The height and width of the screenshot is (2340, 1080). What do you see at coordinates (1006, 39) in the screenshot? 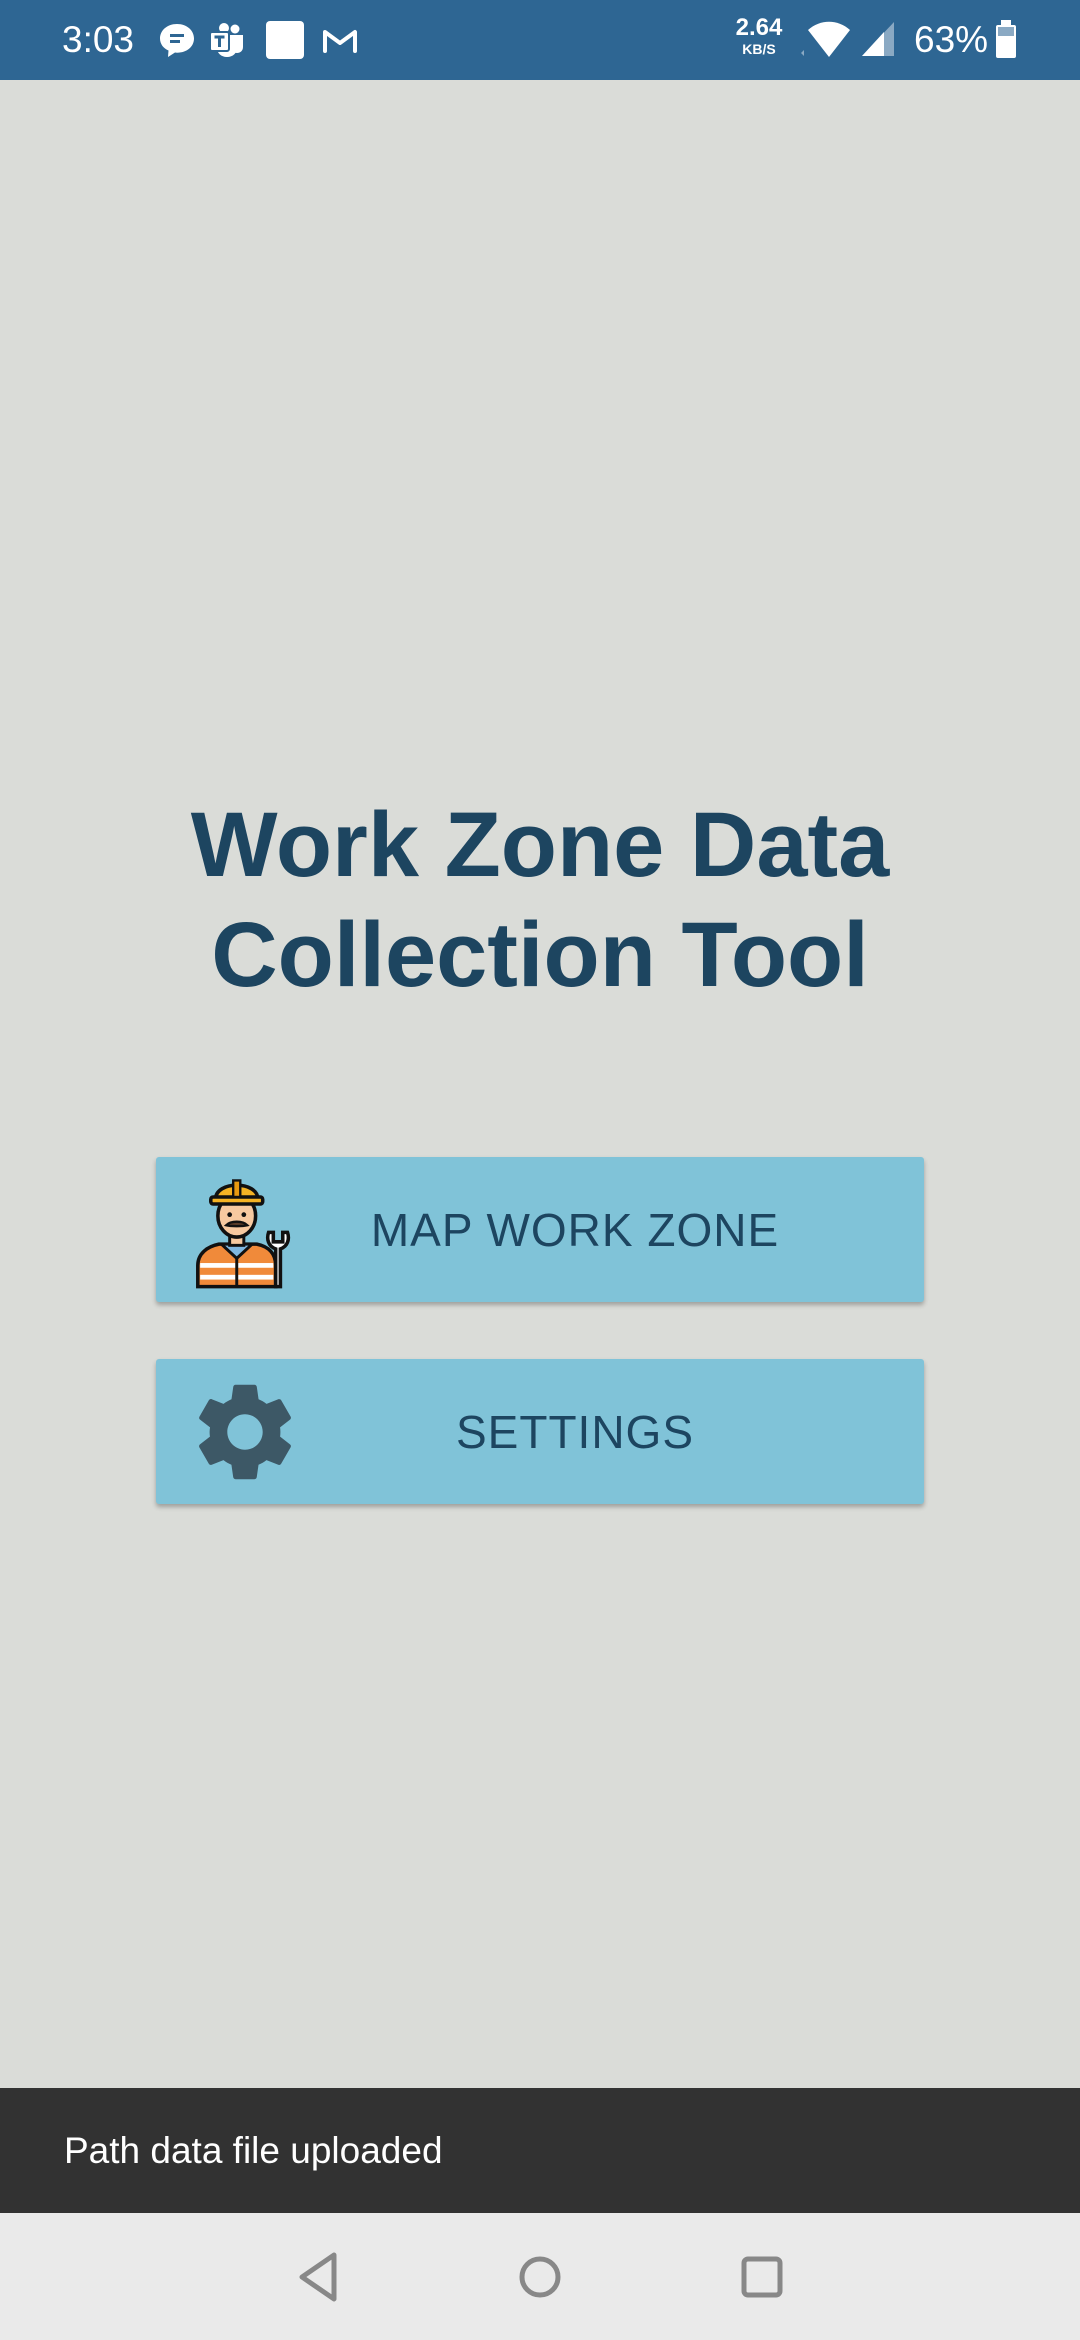
I see `battery-icon` at bounding box center [1006, 39].